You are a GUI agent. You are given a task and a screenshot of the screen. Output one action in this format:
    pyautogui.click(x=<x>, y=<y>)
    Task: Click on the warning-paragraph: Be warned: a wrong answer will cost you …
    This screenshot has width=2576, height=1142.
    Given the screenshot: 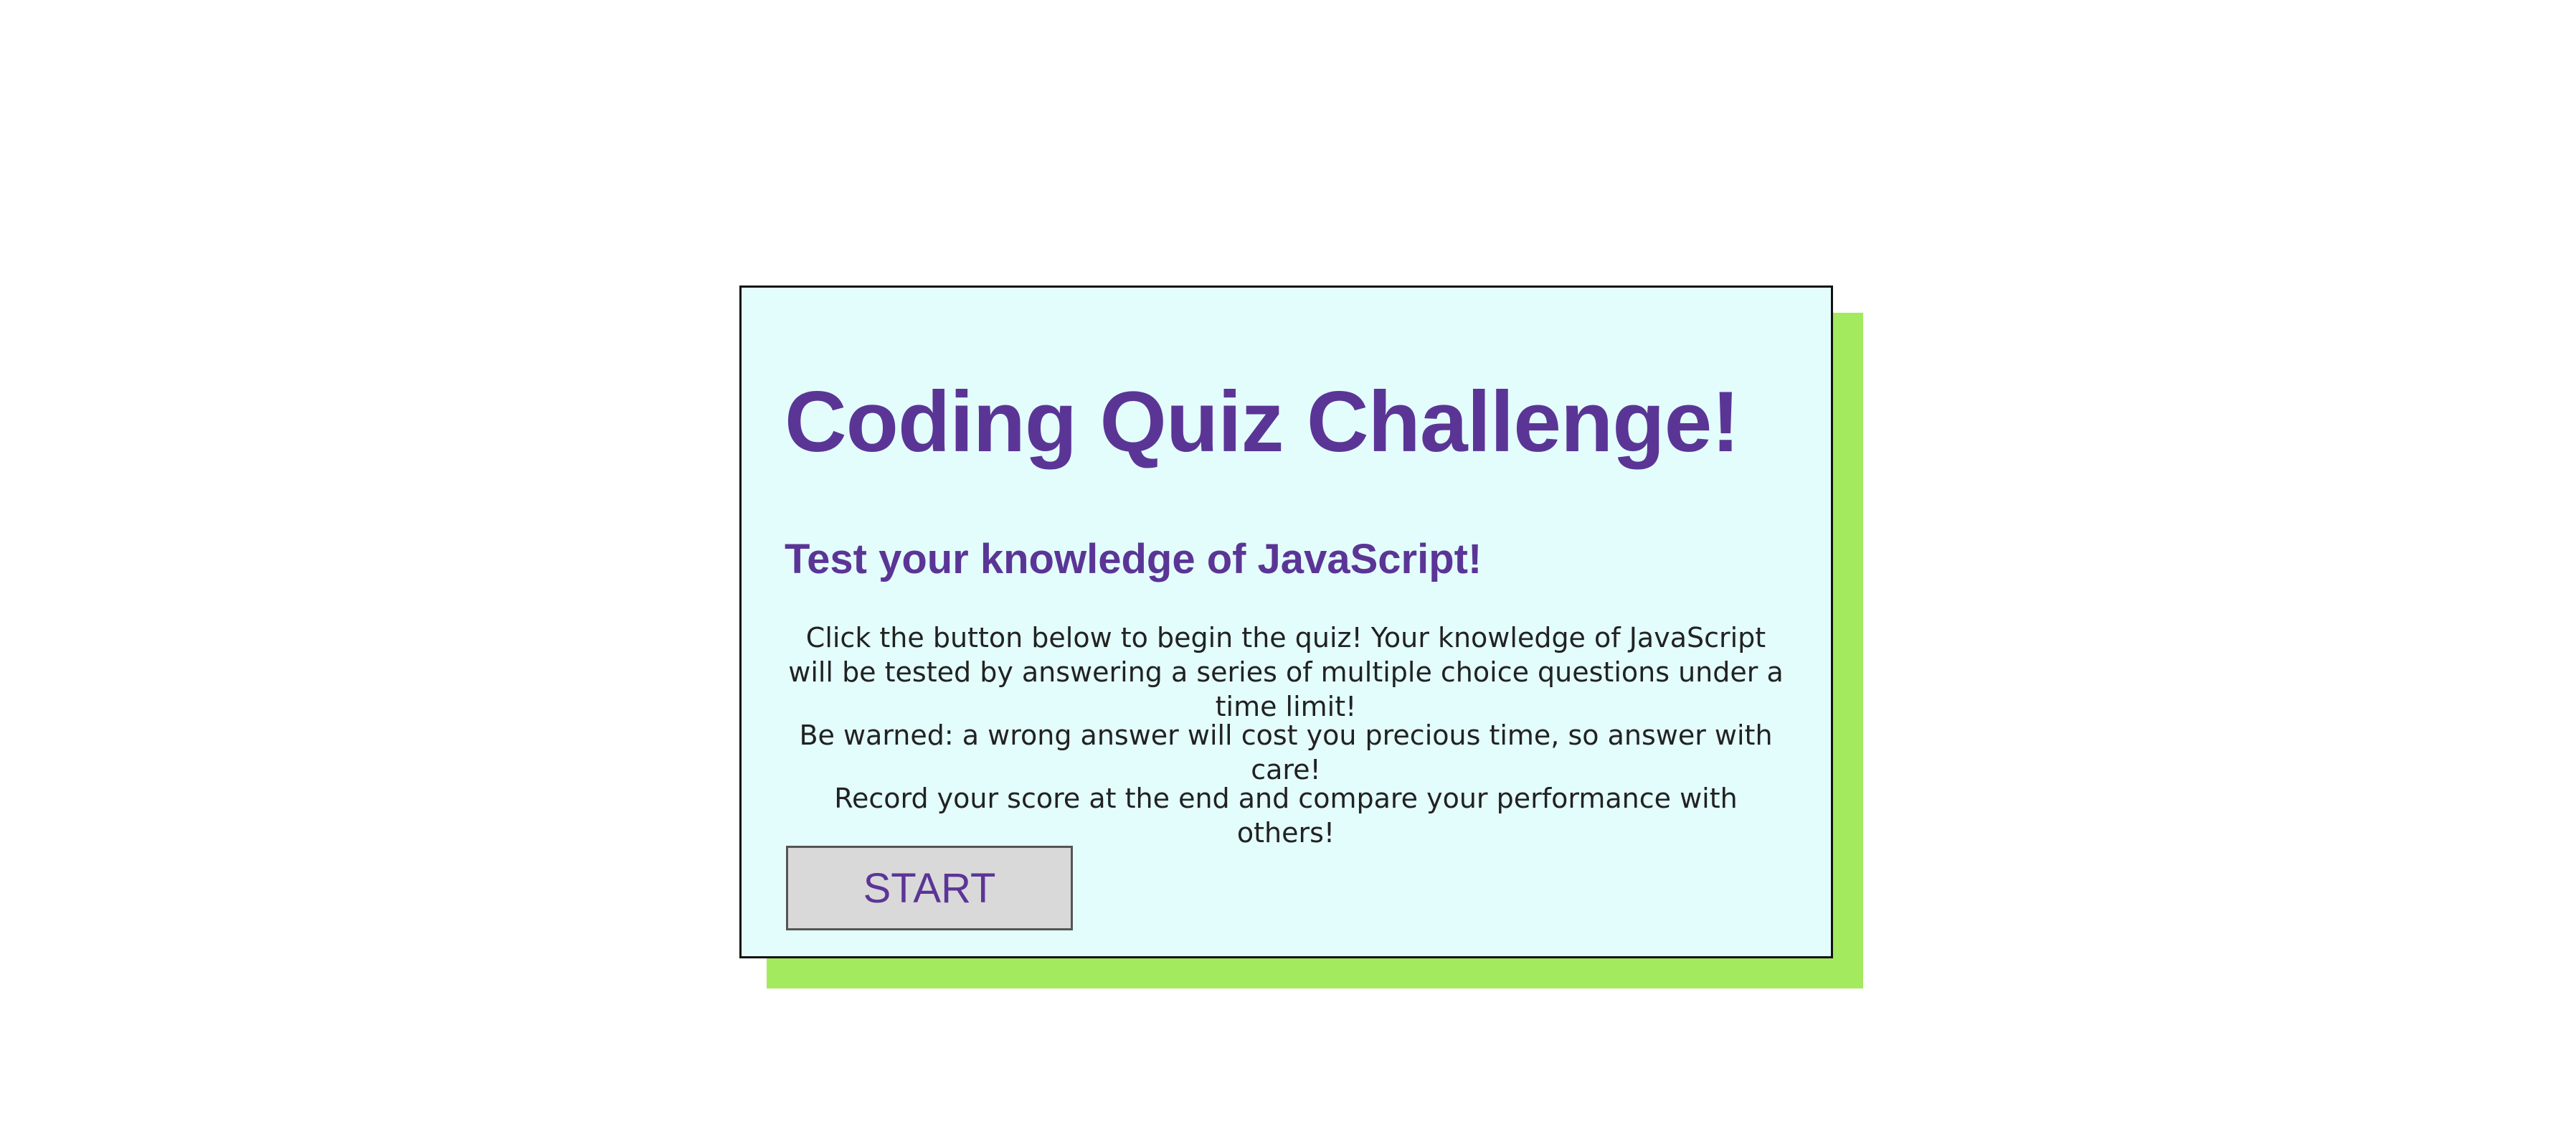 What is the action you would take?
    pyautogui.click(x=1286, y=752)
    